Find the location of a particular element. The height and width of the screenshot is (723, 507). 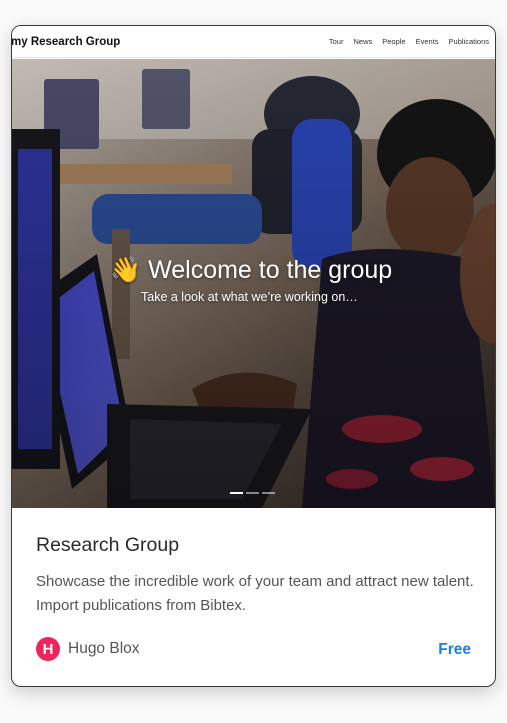

hugo-blox-logo-icon: H is located at coordinates (48, 649).